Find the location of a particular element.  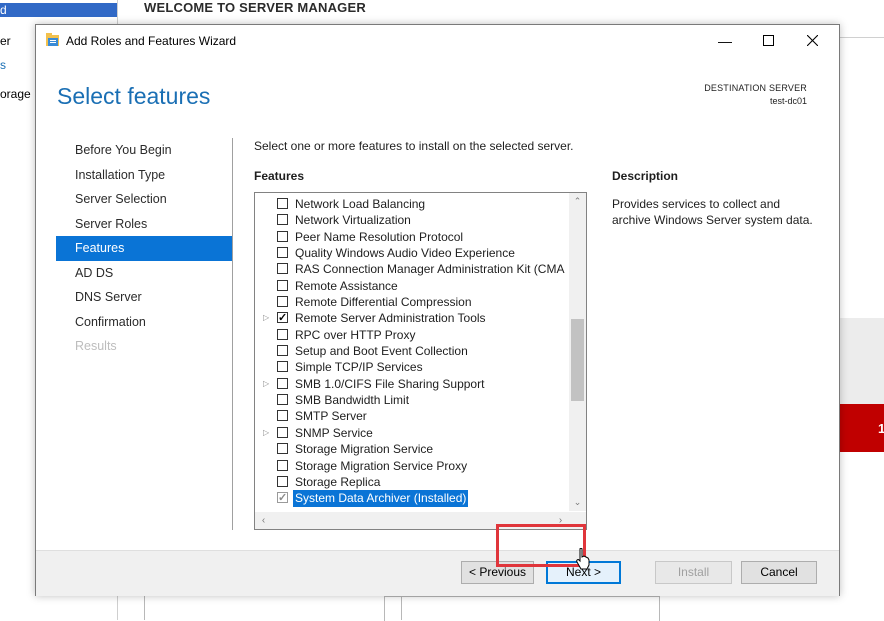

welcome-header: WELCOME TO SERVER MANAGER is located at coordinates (255, 7).